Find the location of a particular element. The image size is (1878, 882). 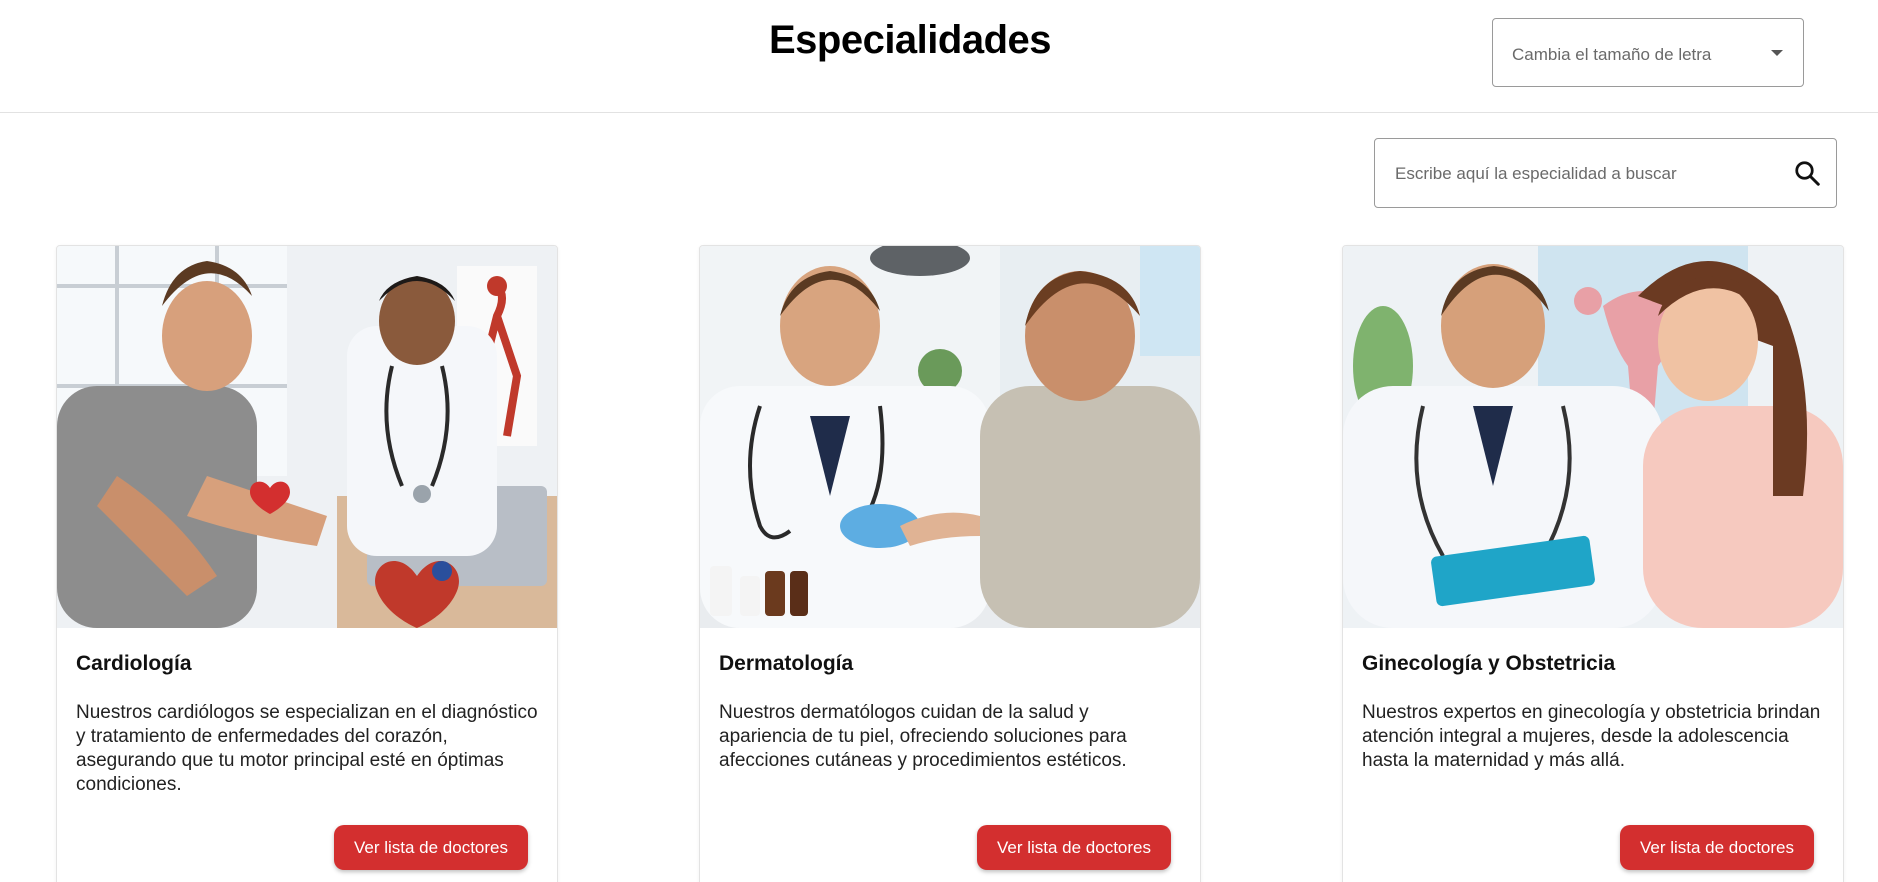

search-box is located at coordinates (1605, 173).